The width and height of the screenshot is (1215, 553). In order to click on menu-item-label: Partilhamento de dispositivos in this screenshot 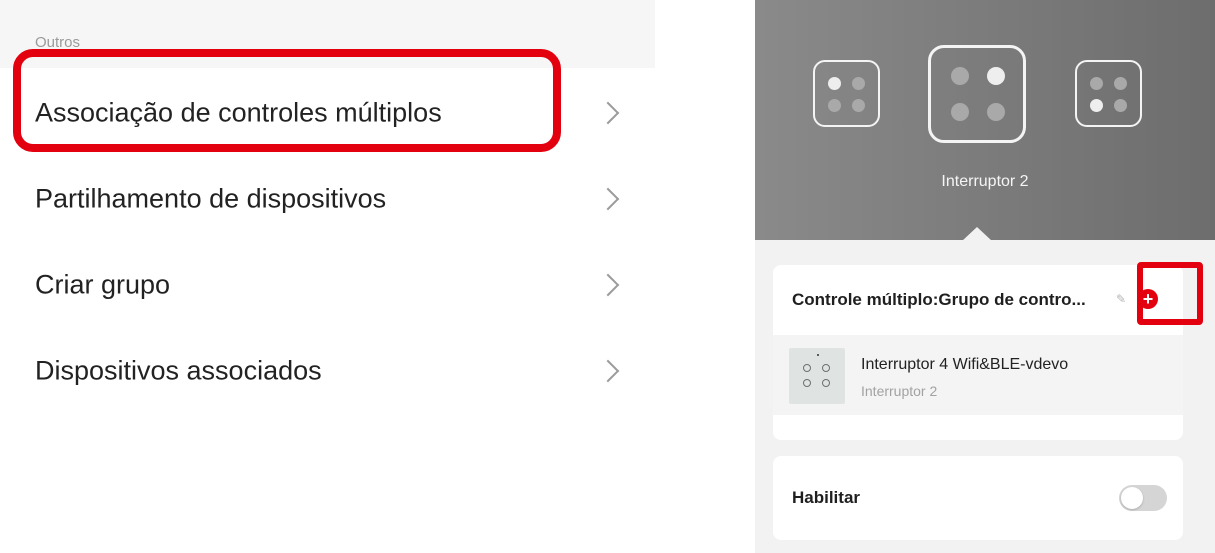, I will do `click(211, 198)`.